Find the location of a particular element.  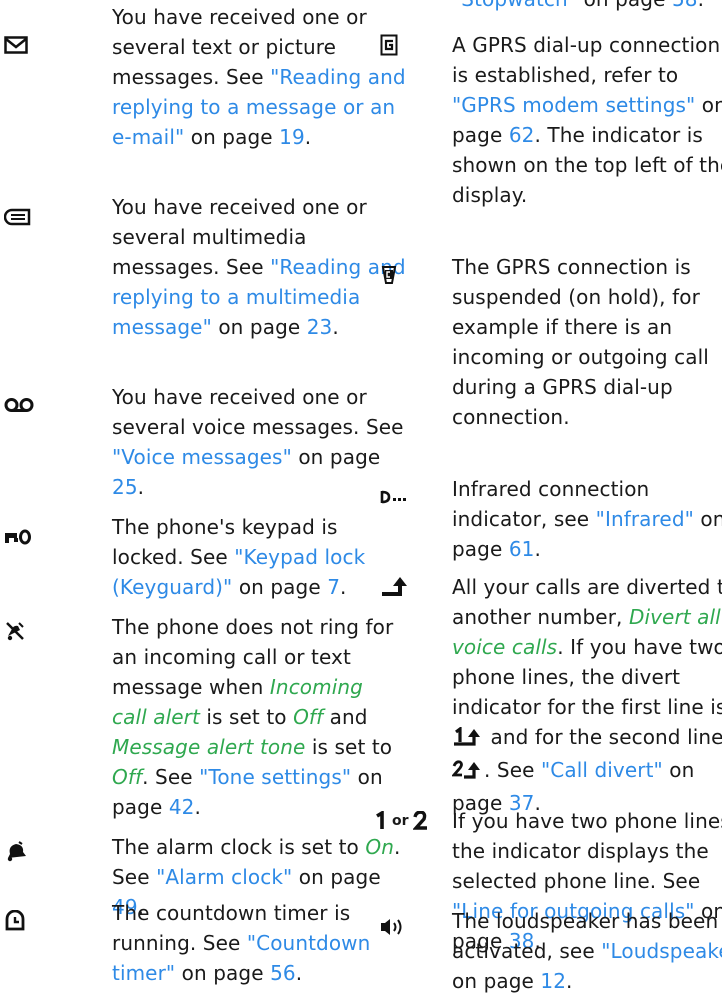

infrared-icon is located at coordinates (410, 497).